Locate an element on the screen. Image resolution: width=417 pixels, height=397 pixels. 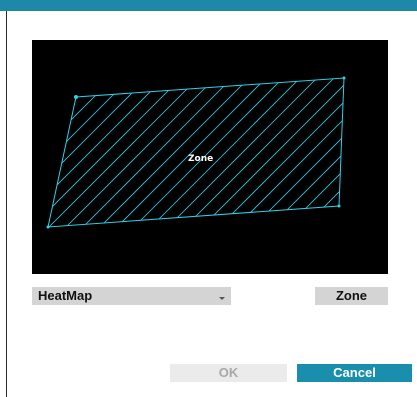
title-bar is located at coordinates (208, 5).